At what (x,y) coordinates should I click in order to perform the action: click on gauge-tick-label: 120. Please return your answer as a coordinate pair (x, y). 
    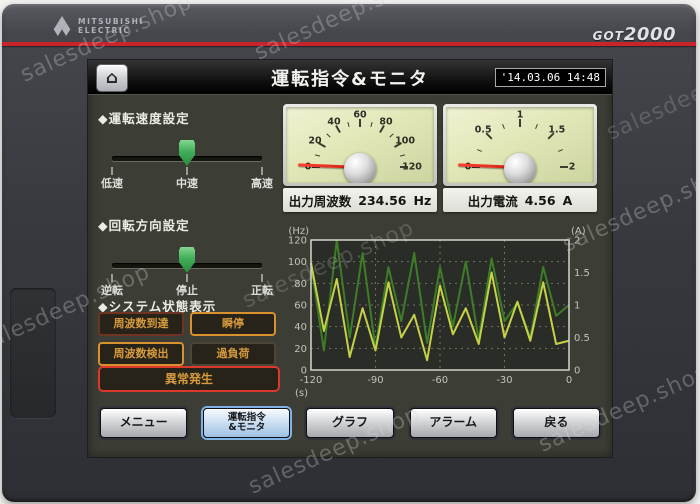
    Looking at the image, I should click on (412, 167).